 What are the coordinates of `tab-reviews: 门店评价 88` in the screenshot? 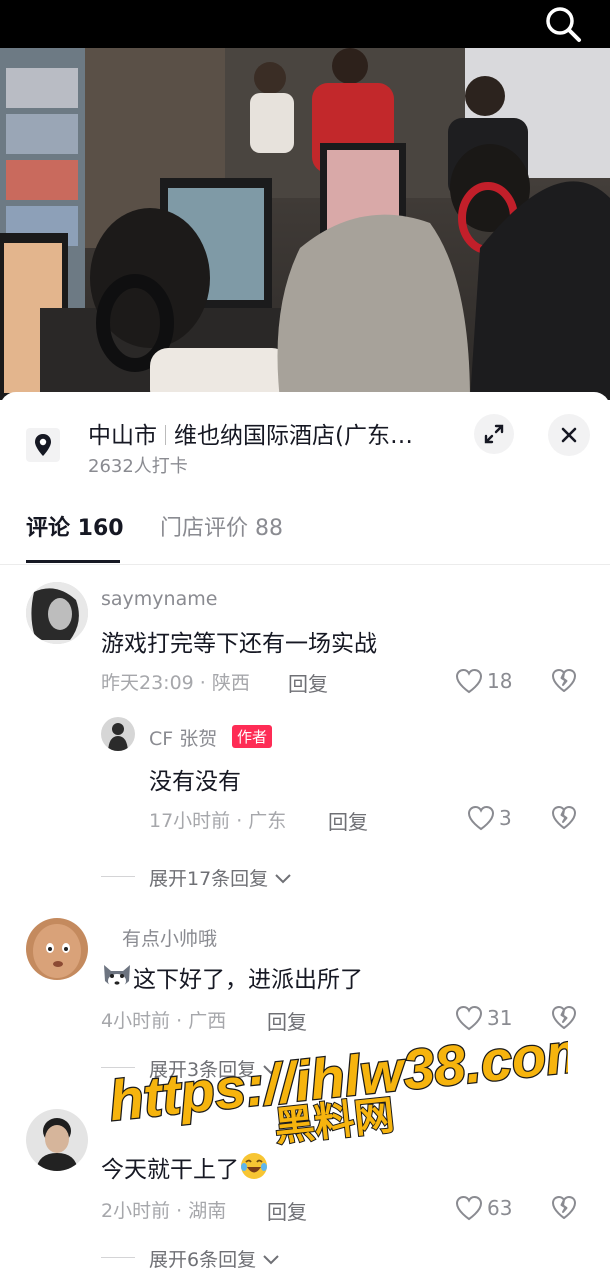 It's located at (221, 526).